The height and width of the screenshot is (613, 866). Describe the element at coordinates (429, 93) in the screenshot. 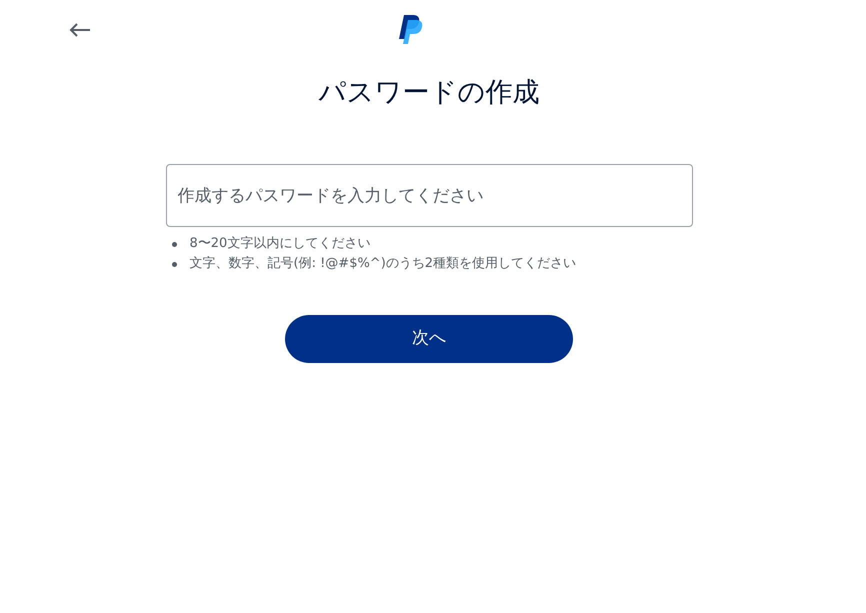

I see `page-title: パスワードの作成` at that location.